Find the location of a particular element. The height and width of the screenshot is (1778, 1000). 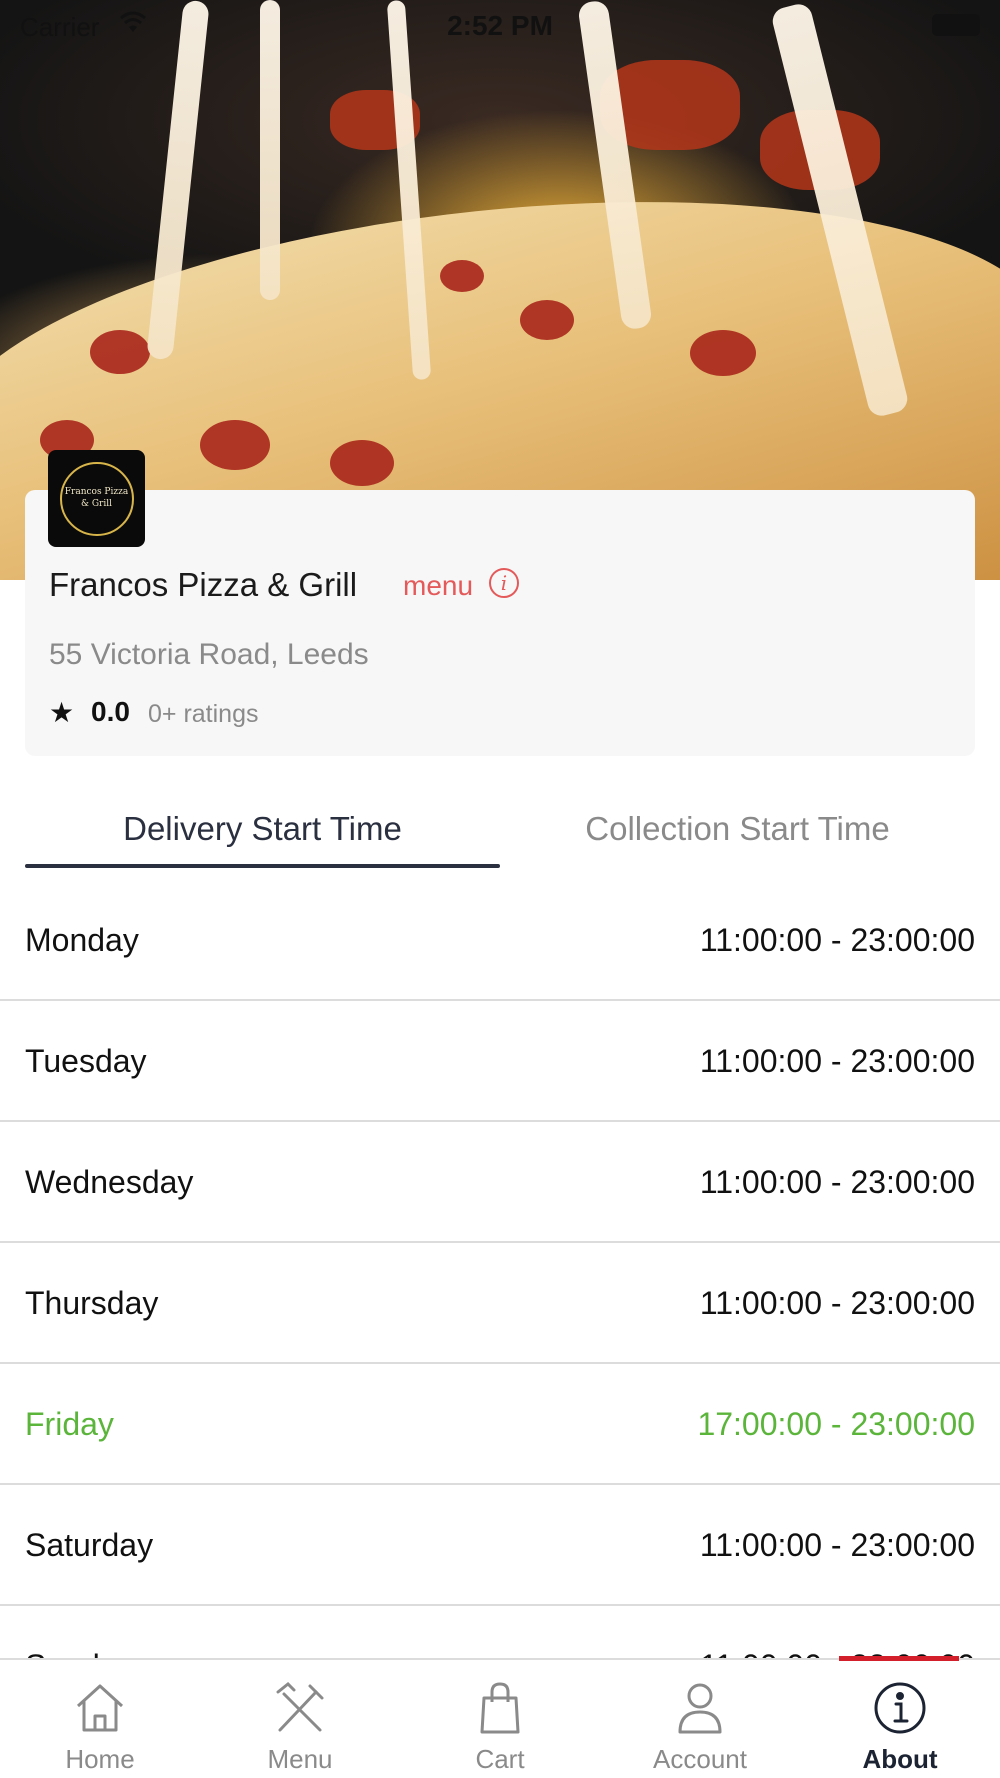

schedule-row: Tuesday 11:00:00 - 23:00:00 is located at coordinates (500, 1061).